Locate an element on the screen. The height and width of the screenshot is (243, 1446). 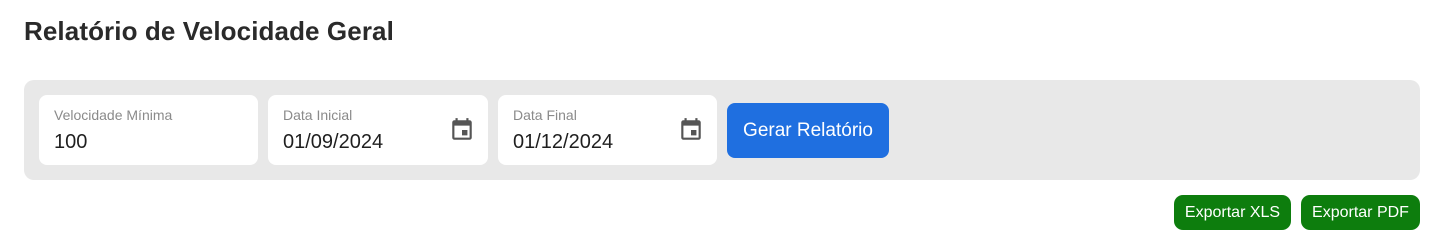
min-speed-label: Velocidade Mínima is located at coordinates (113, 115).